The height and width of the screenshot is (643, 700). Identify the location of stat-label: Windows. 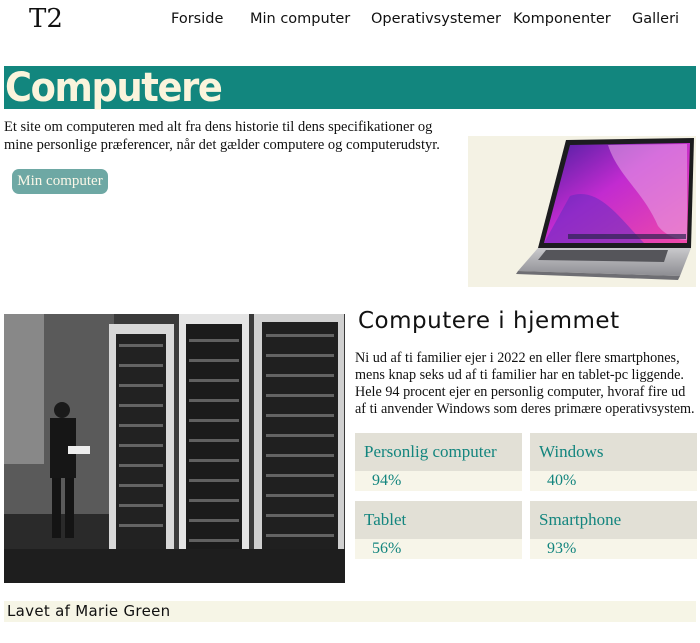
(613, 452).